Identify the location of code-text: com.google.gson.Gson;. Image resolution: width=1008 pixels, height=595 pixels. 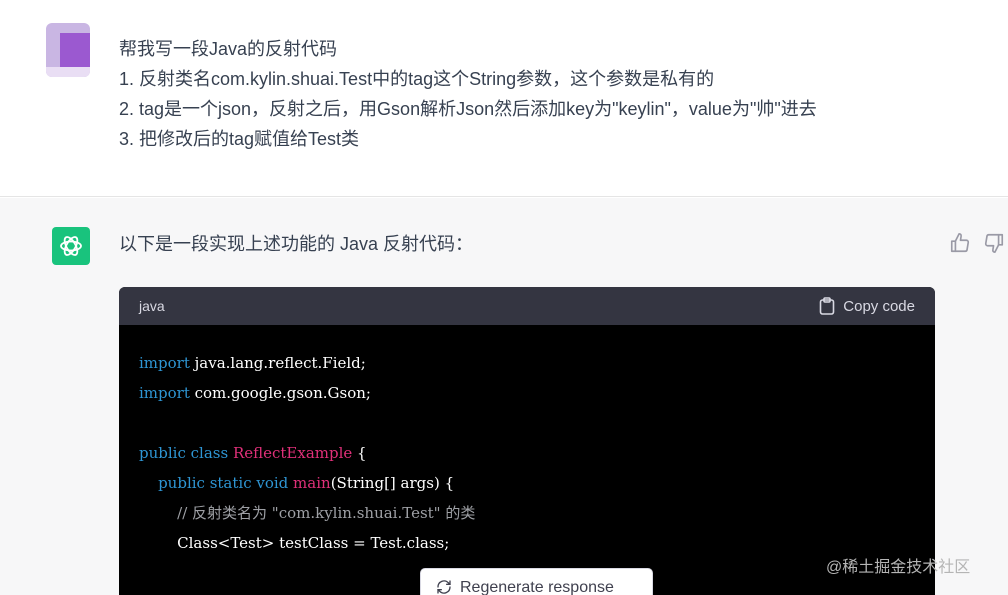
(280, 393).